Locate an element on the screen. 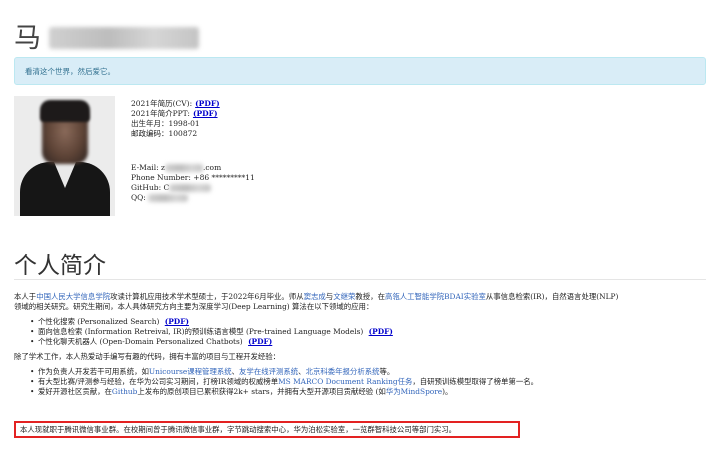 The height and width of the screenshot is (461, 720). redacted-qq is located at coordinates (168, 198).